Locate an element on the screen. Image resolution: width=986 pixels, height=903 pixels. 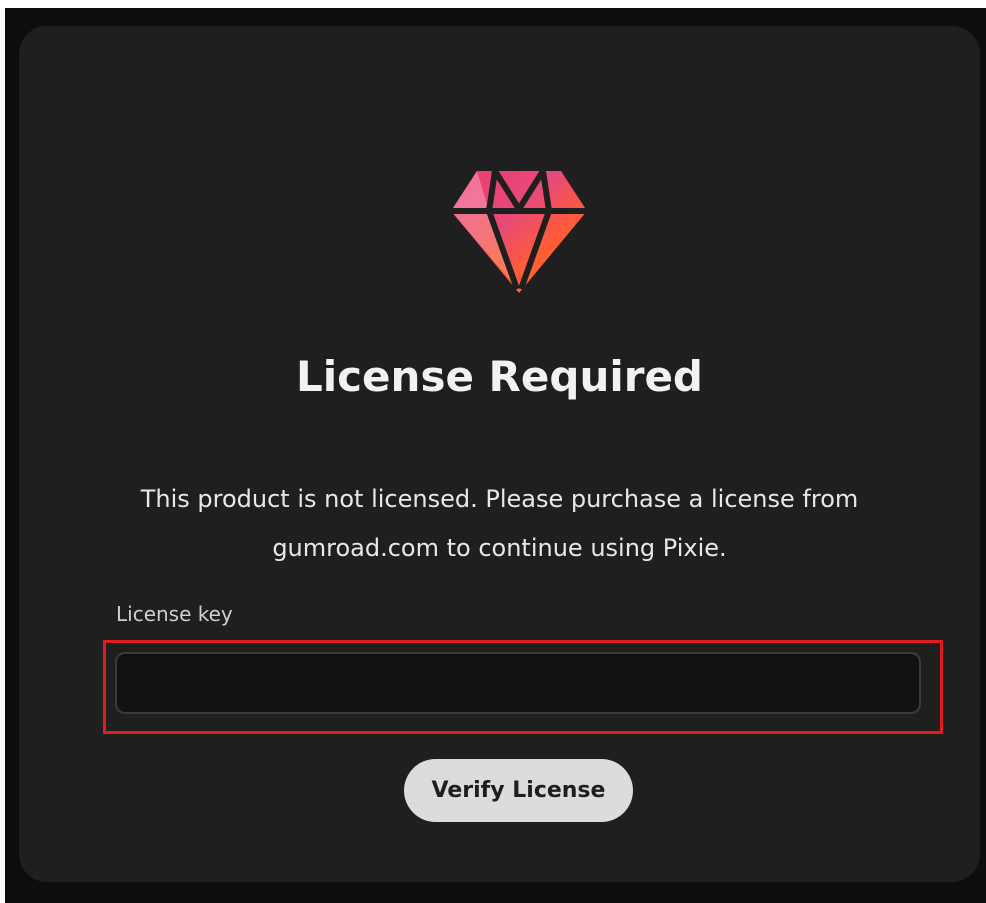
verify-license-button: Verify License is located at coordinates (518, 790).